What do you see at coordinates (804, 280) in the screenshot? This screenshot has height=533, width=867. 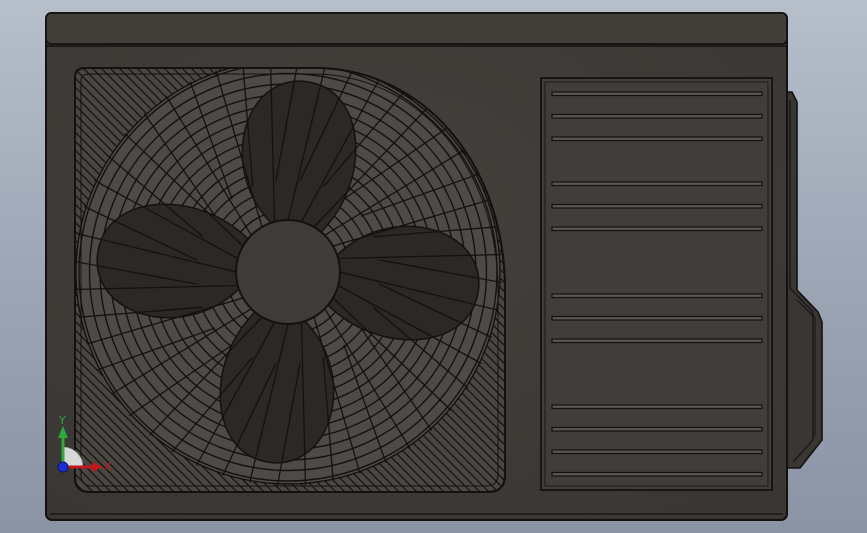 I see `side-bracket` at bounding box center [804, 280].